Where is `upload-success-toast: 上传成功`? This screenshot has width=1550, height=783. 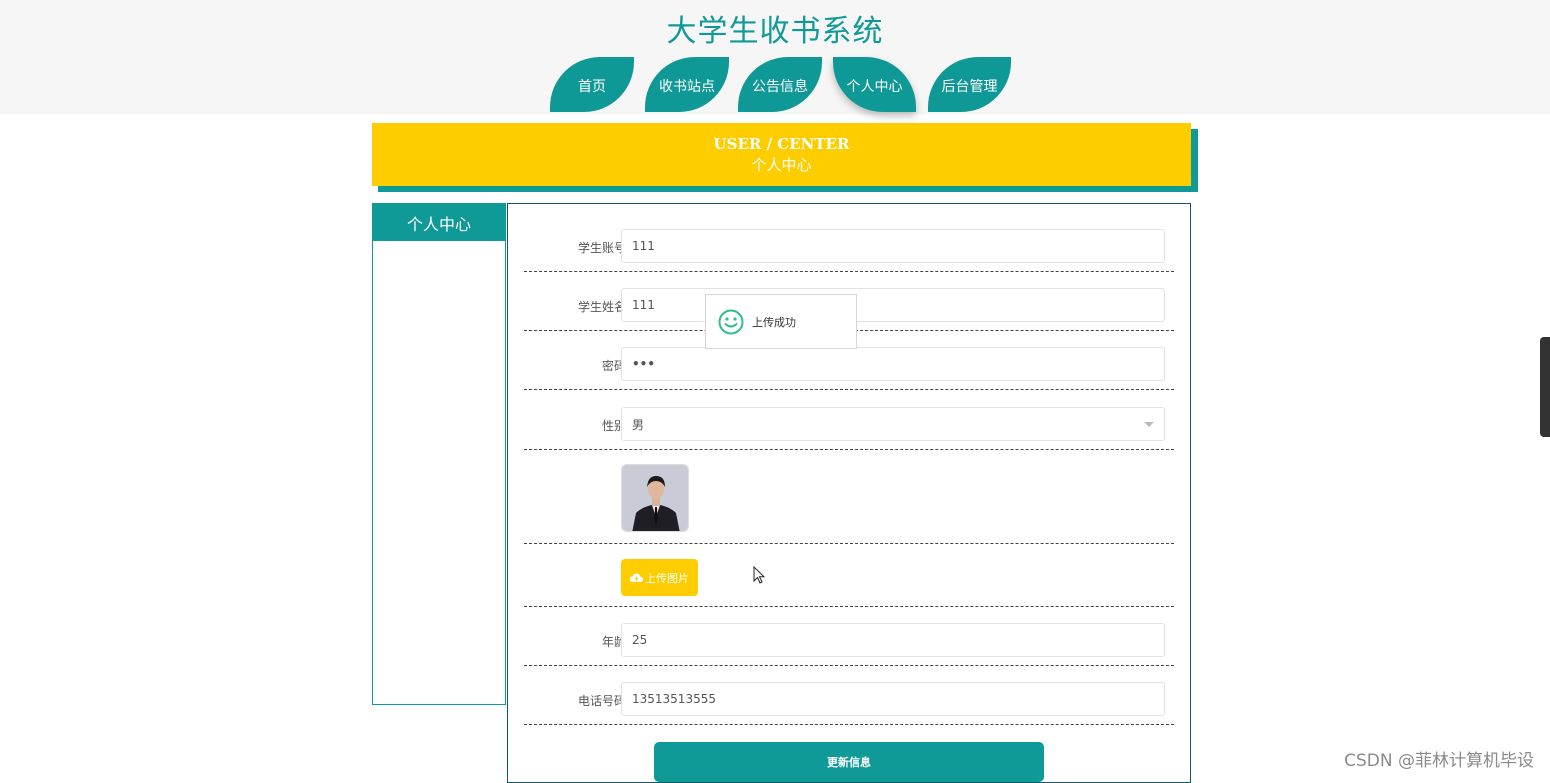
upload-success-toast: 上传成功 is located at coordinates (781, 321).